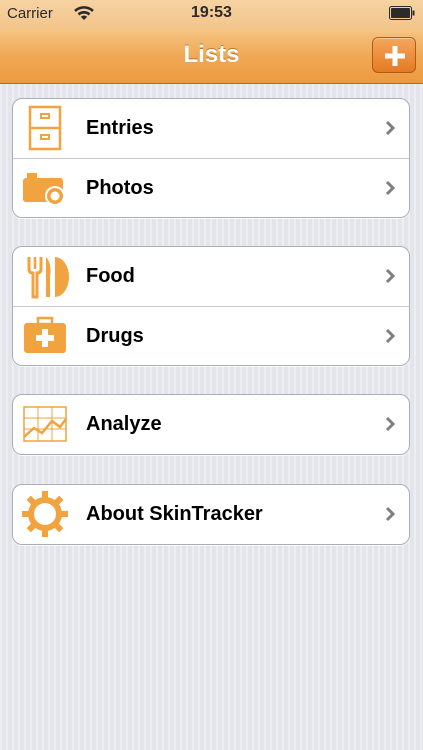 The image size is (423, 750). Describe the element at coordinates (120, 188) in the screenshot. I see `row-label: Photos` at that location.